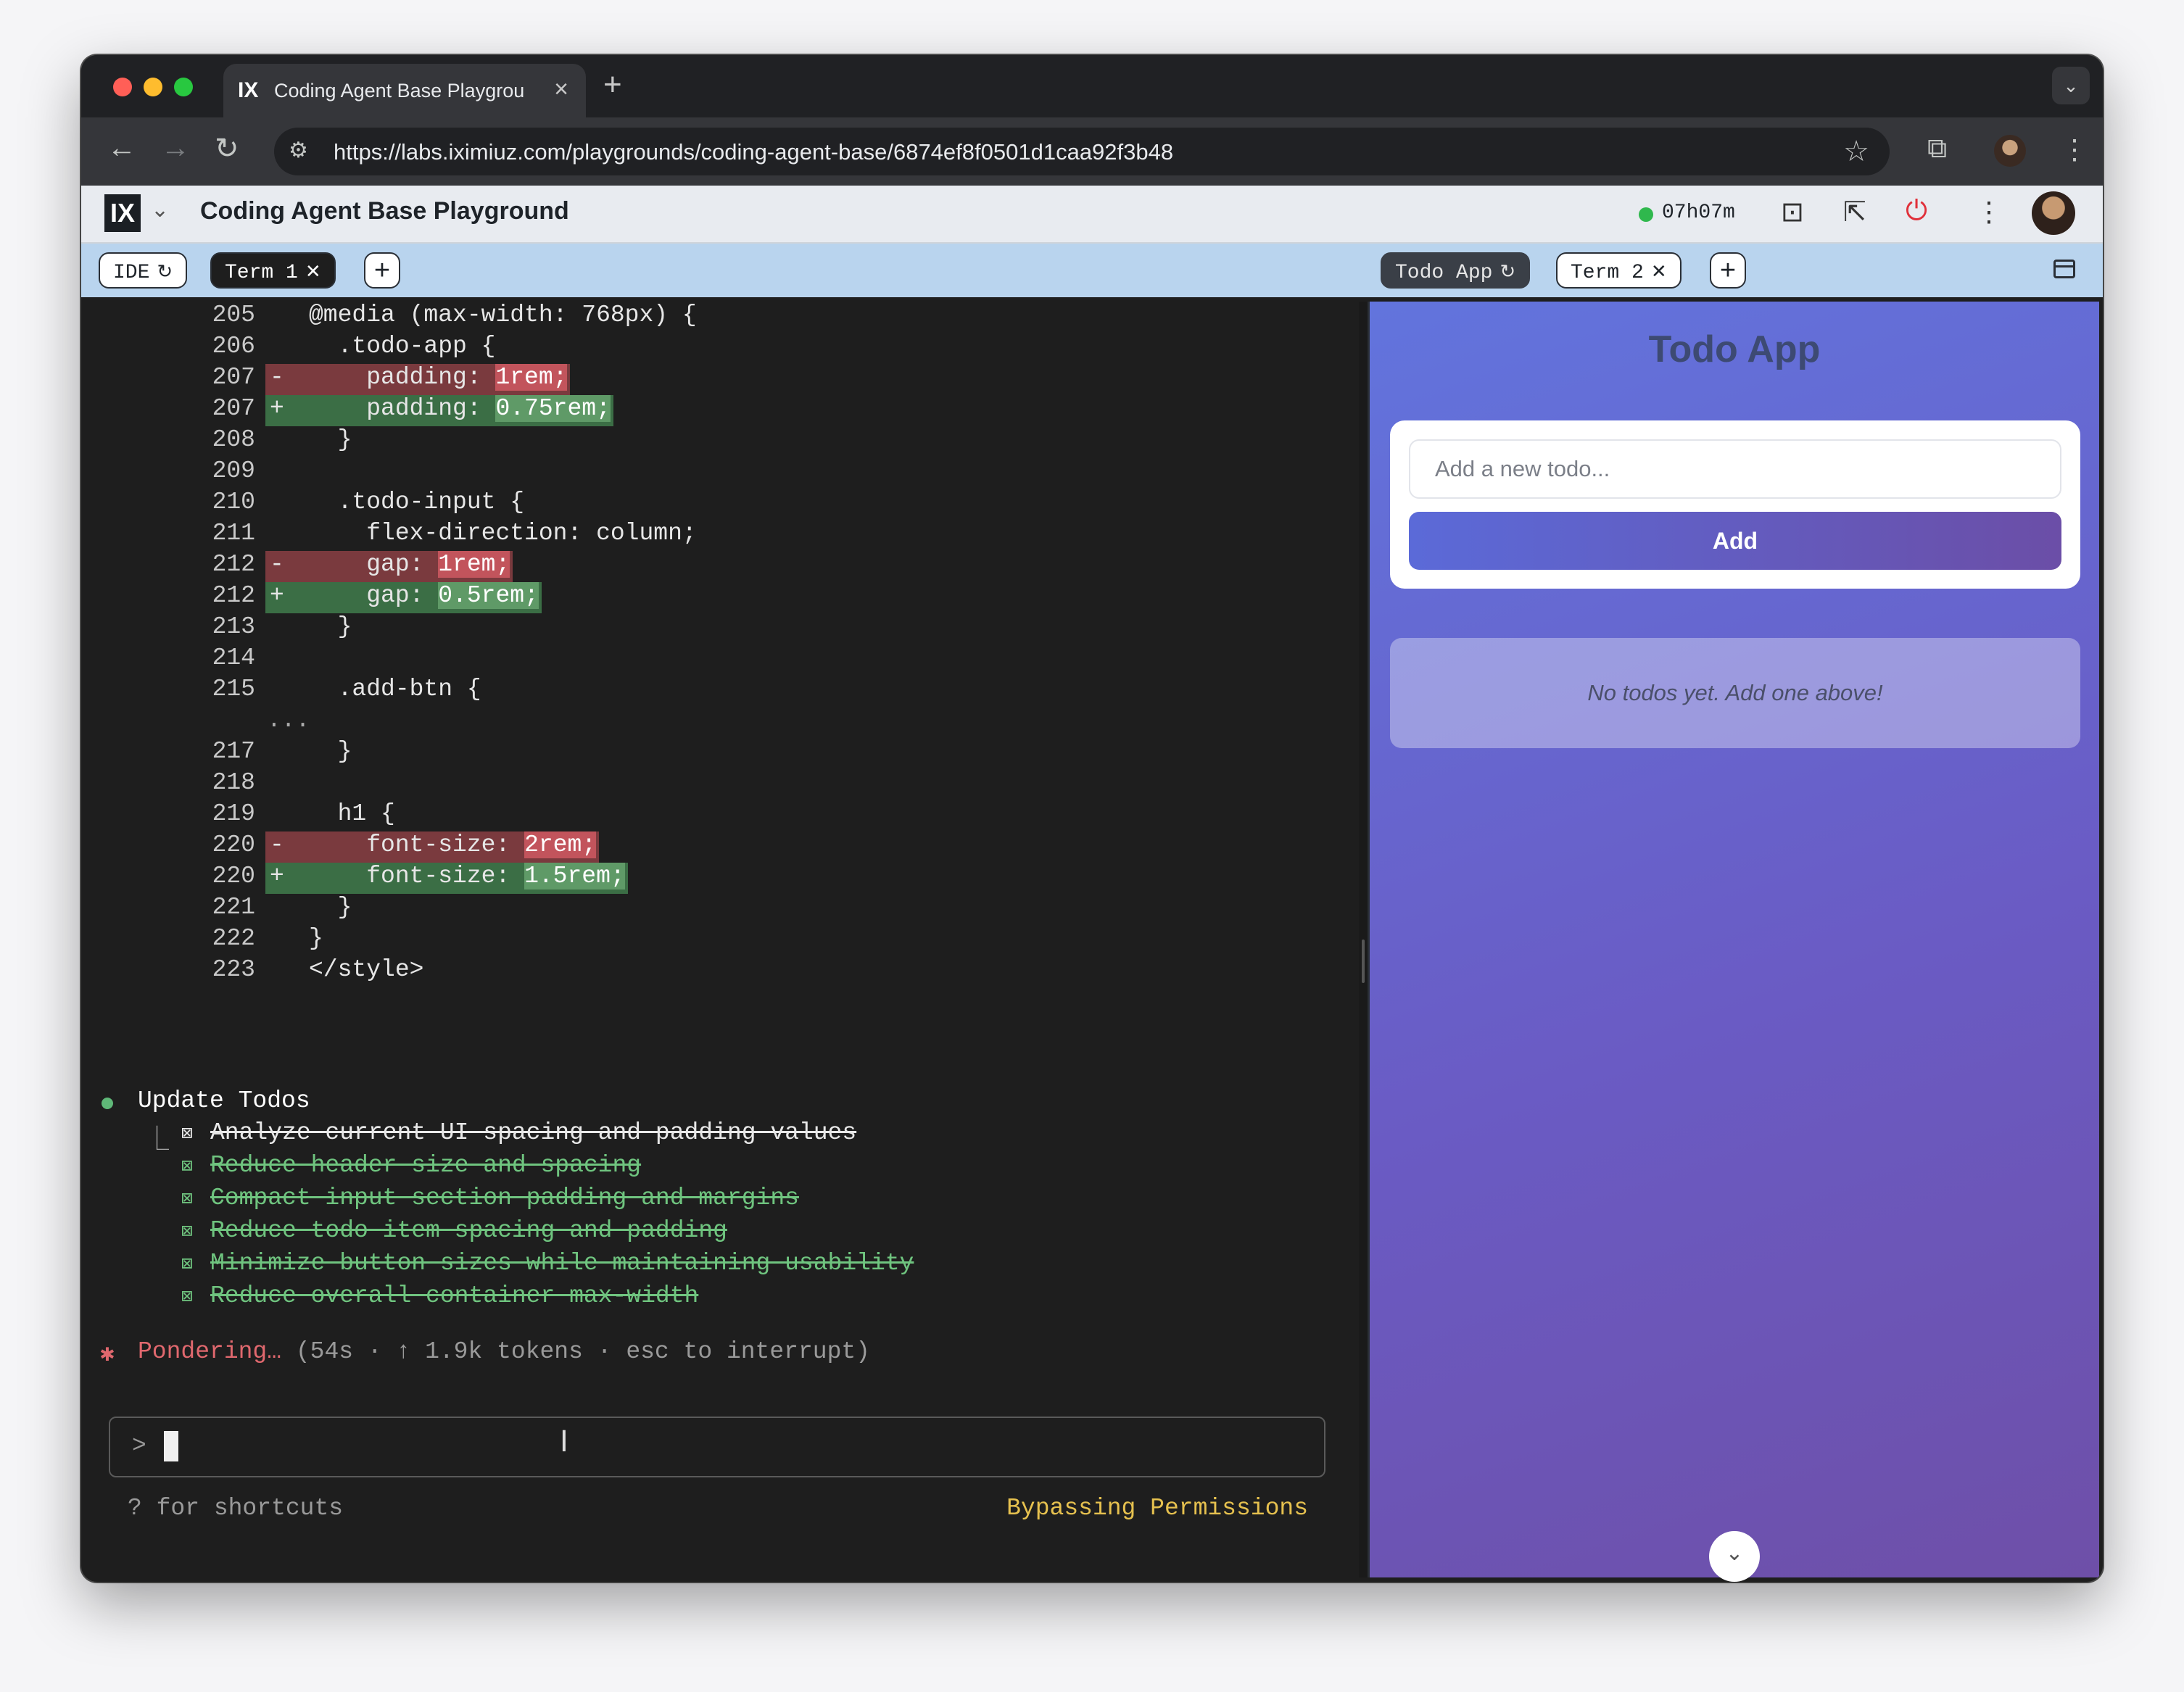 This screenshot has width=2184, height=1692. I want to click on code-text: flex-direction: column;, so click(503, 533).